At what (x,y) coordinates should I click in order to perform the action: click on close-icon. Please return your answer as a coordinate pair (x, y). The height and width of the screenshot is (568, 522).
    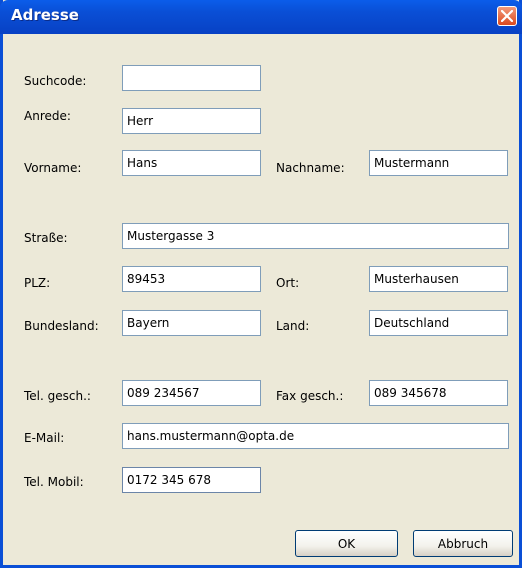
    Looking at the image, I should click on (507, 16).